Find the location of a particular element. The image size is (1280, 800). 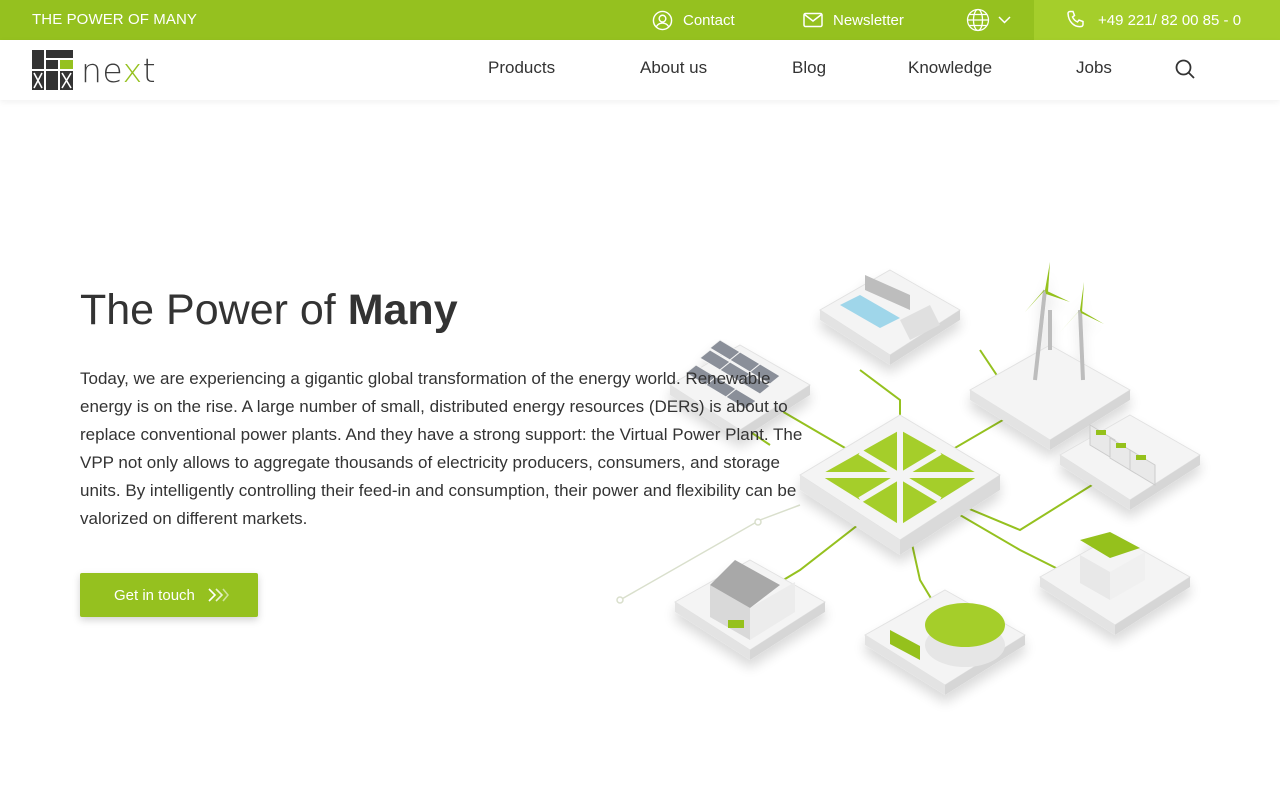

get-in-touch-button: Get in touch is located at coordinates (169, 595).